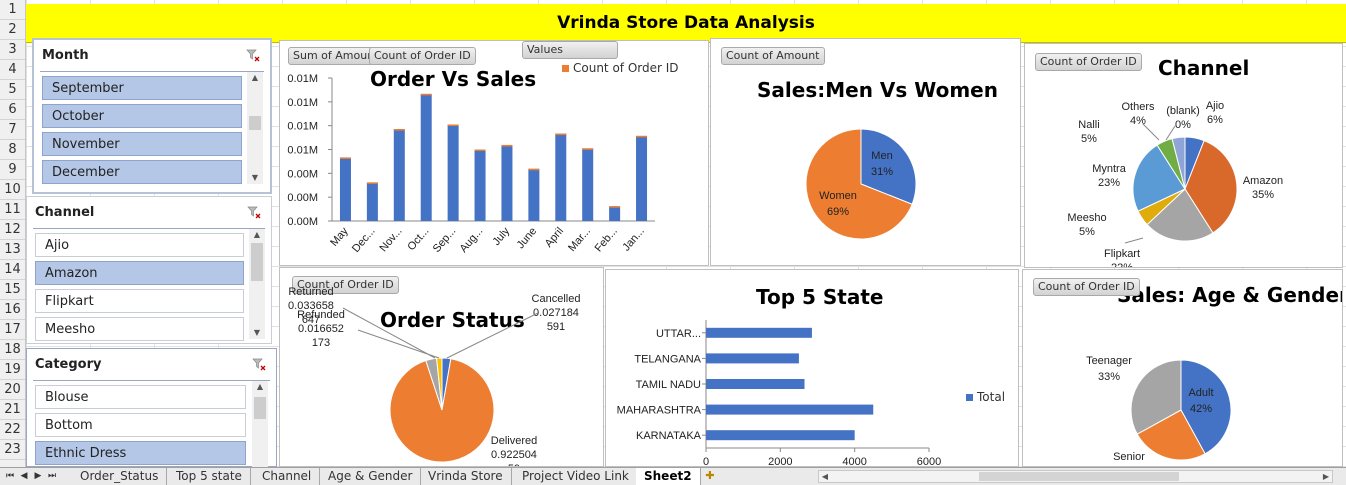 Image resolution: width=1346 pixels, height=485 pixels. Describe the element at coordinates (12, 390) in the screenshot. I see `row-number: 20` at that location.